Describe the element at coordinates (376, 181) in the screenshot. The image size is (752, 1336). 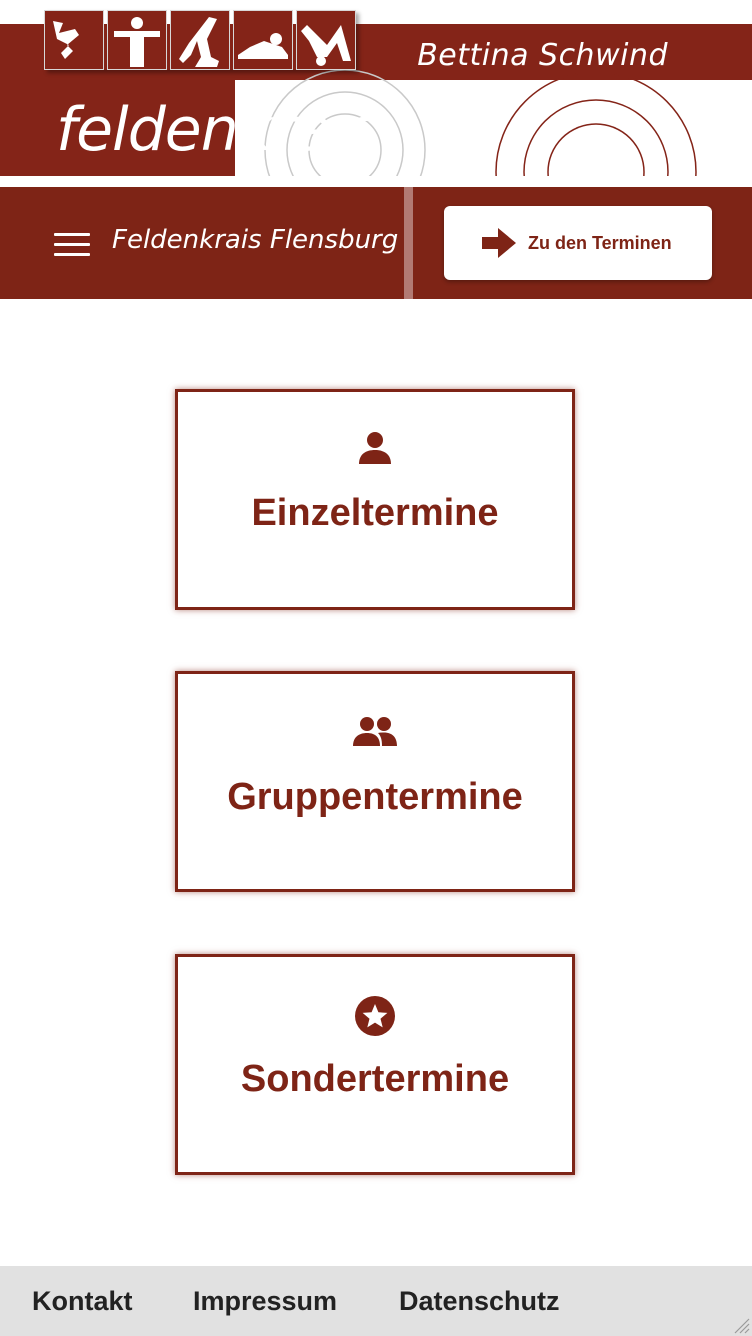
I see `banner-divider-line` at that location.